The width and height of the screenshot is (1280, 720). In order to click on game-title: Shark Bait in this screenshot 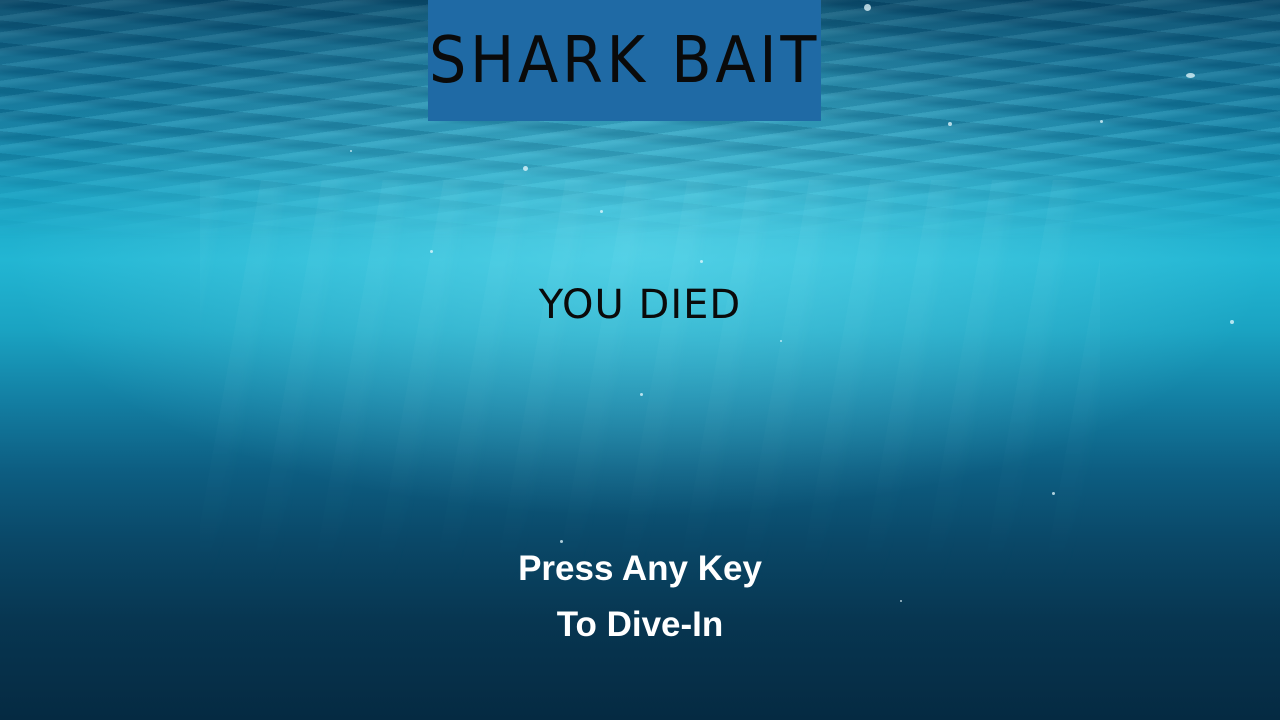, I will do `click(624, 60)`.